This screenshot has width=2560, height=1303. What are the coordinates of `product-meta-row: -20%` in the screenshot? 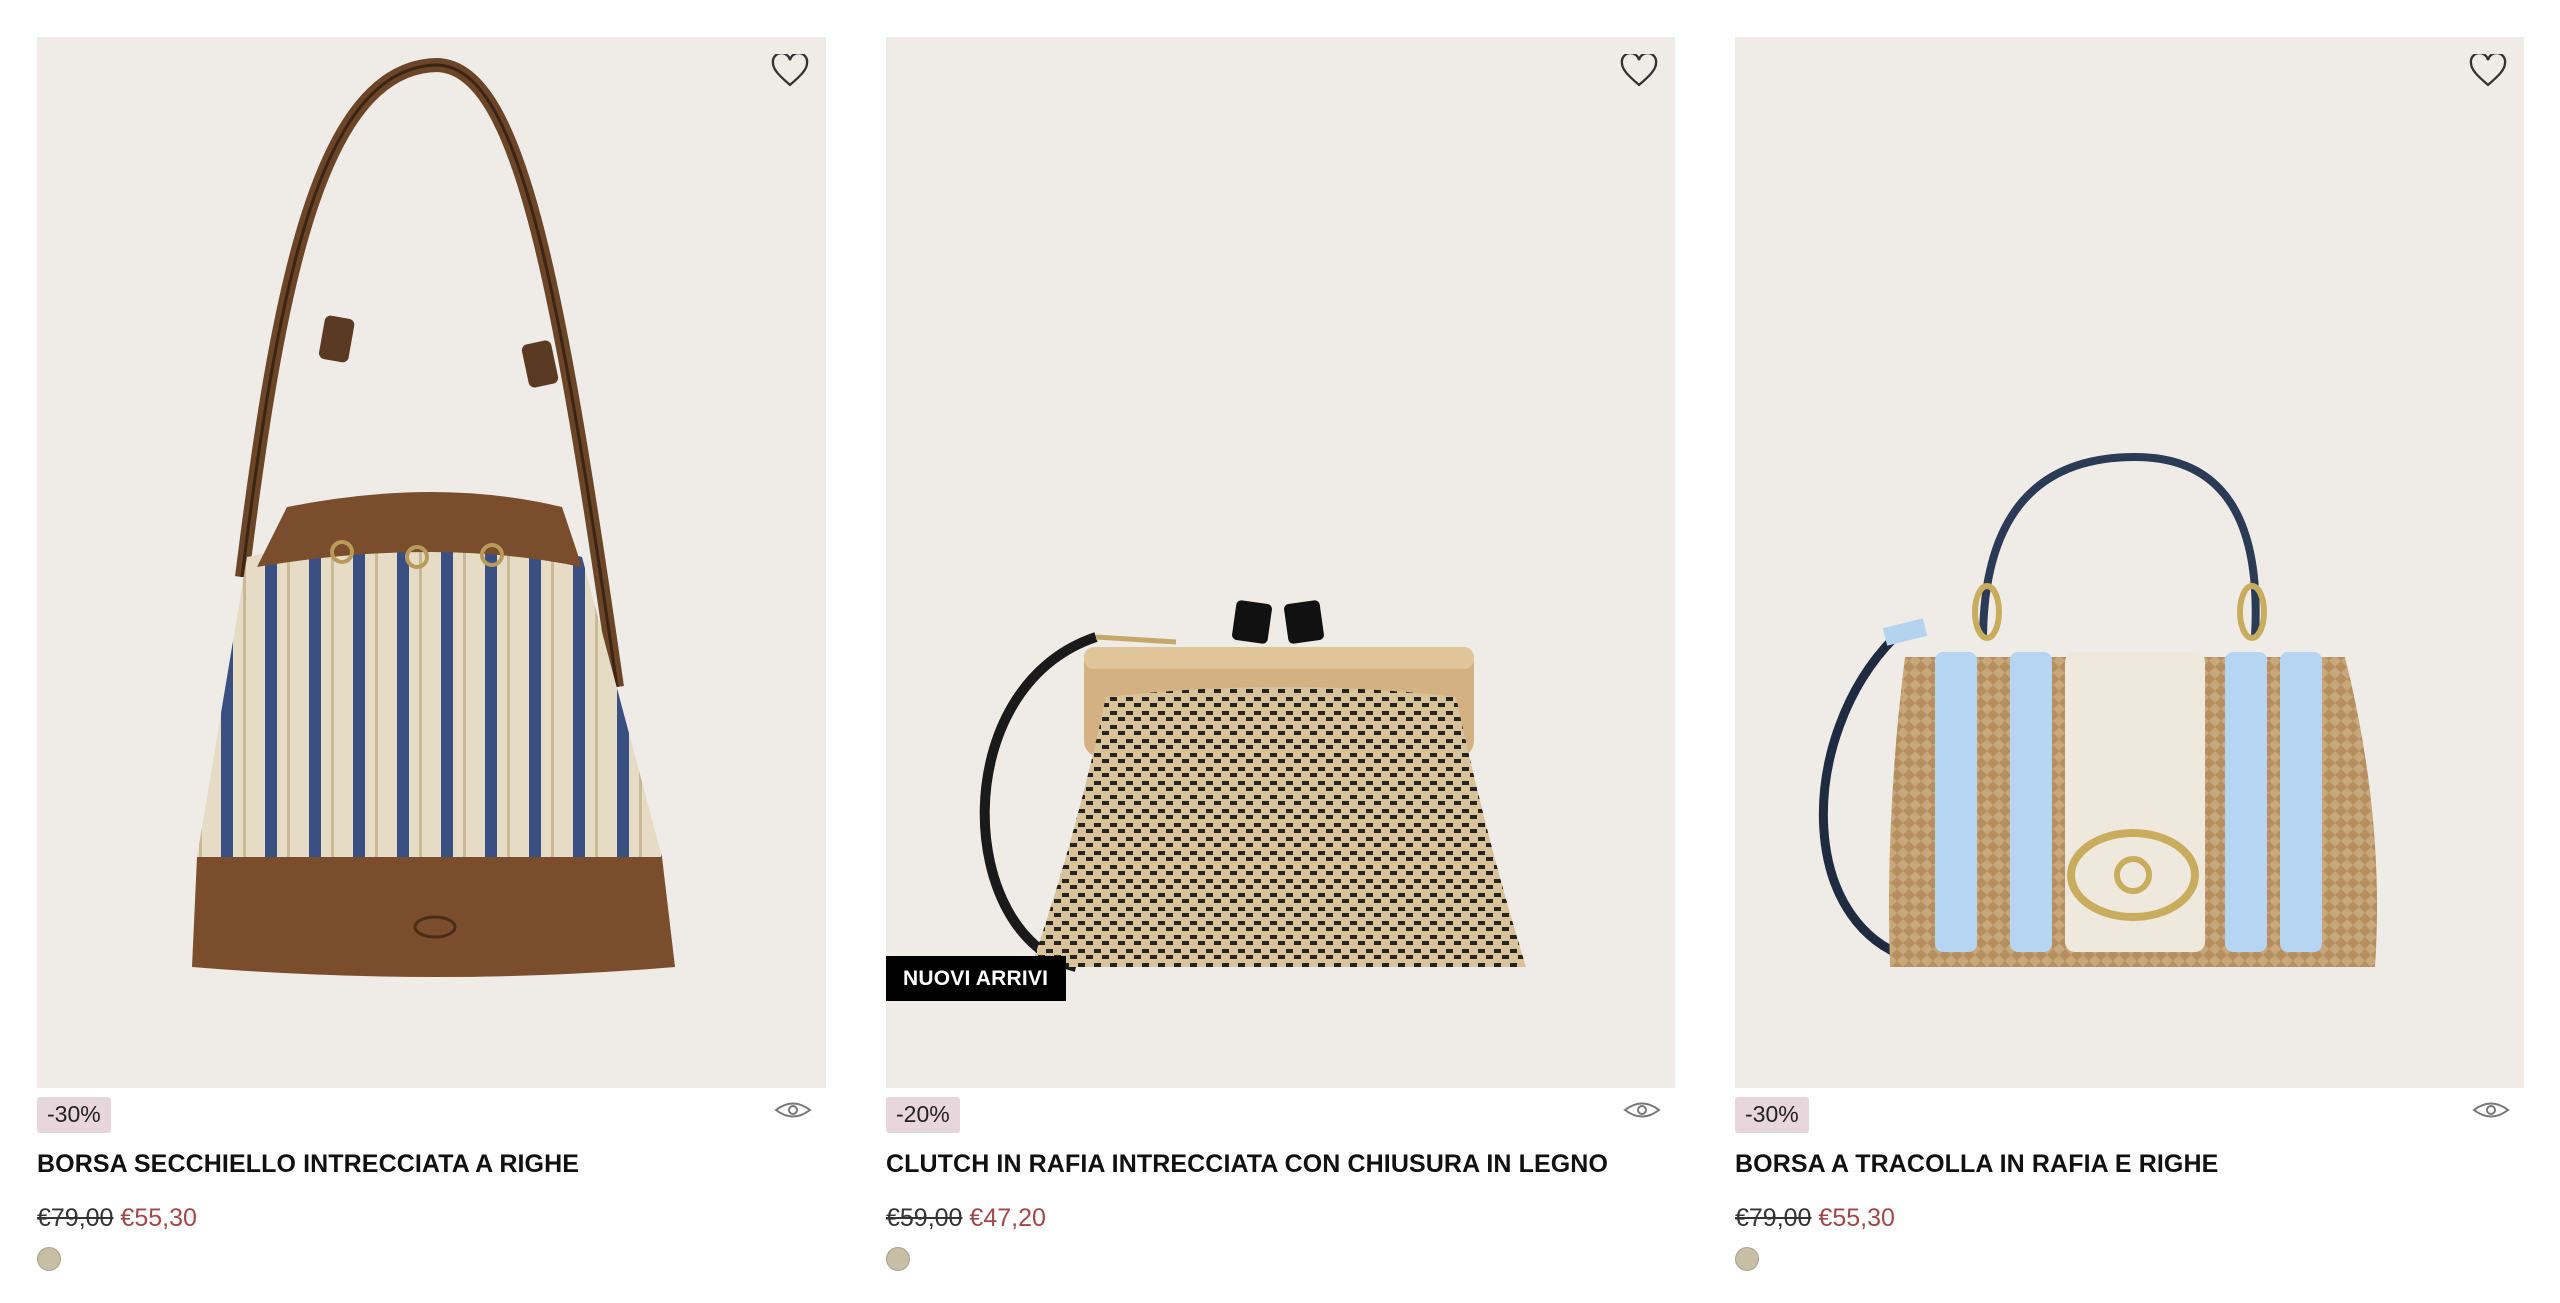 It's located at (1280, 1113).